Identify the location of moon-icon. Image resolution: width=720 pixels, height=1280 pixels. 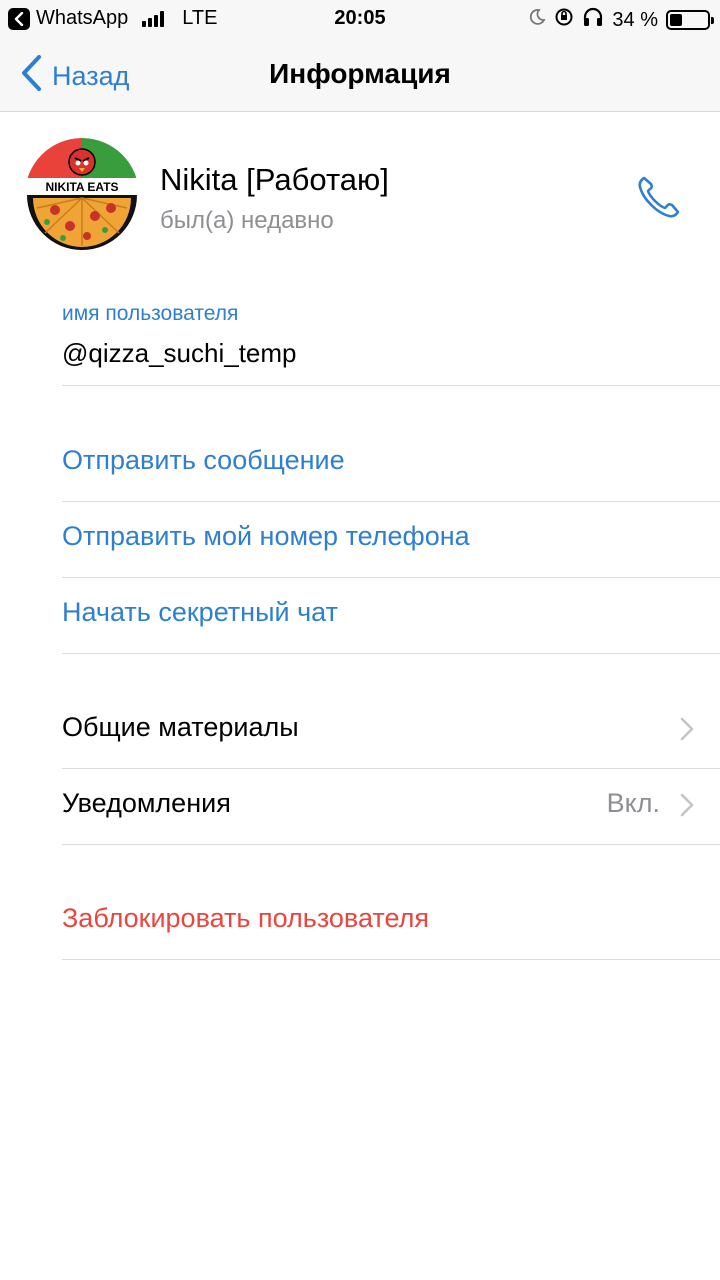
(537, 20).